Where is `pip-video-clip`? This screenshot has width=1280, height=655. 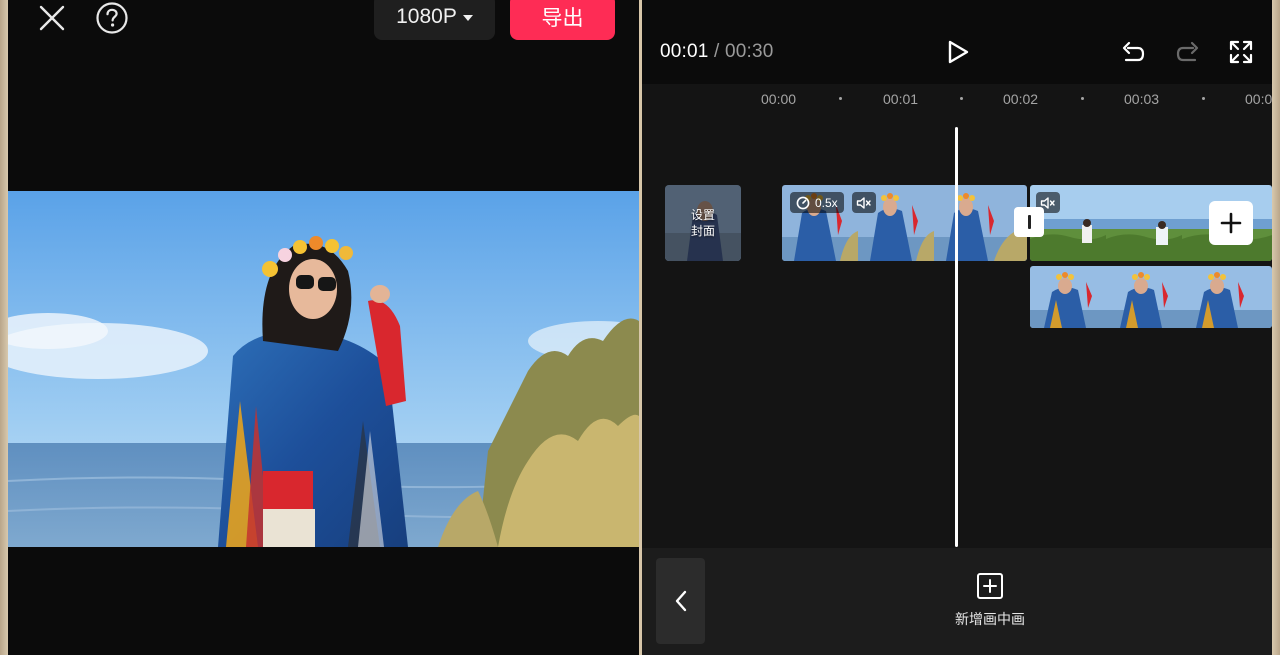
pip-video-clip is located at coordinates (1151, 297).